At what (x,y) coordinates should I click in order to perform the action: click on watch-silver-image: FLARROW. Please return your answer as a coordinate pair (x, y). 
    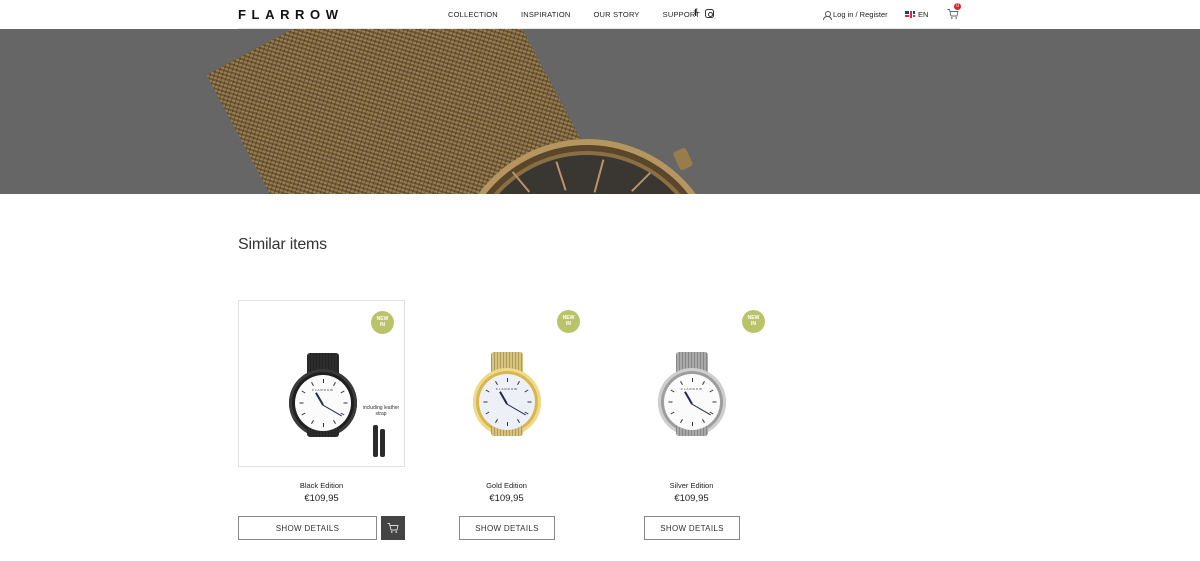
    Looking at the image, I should click on (693, 397).